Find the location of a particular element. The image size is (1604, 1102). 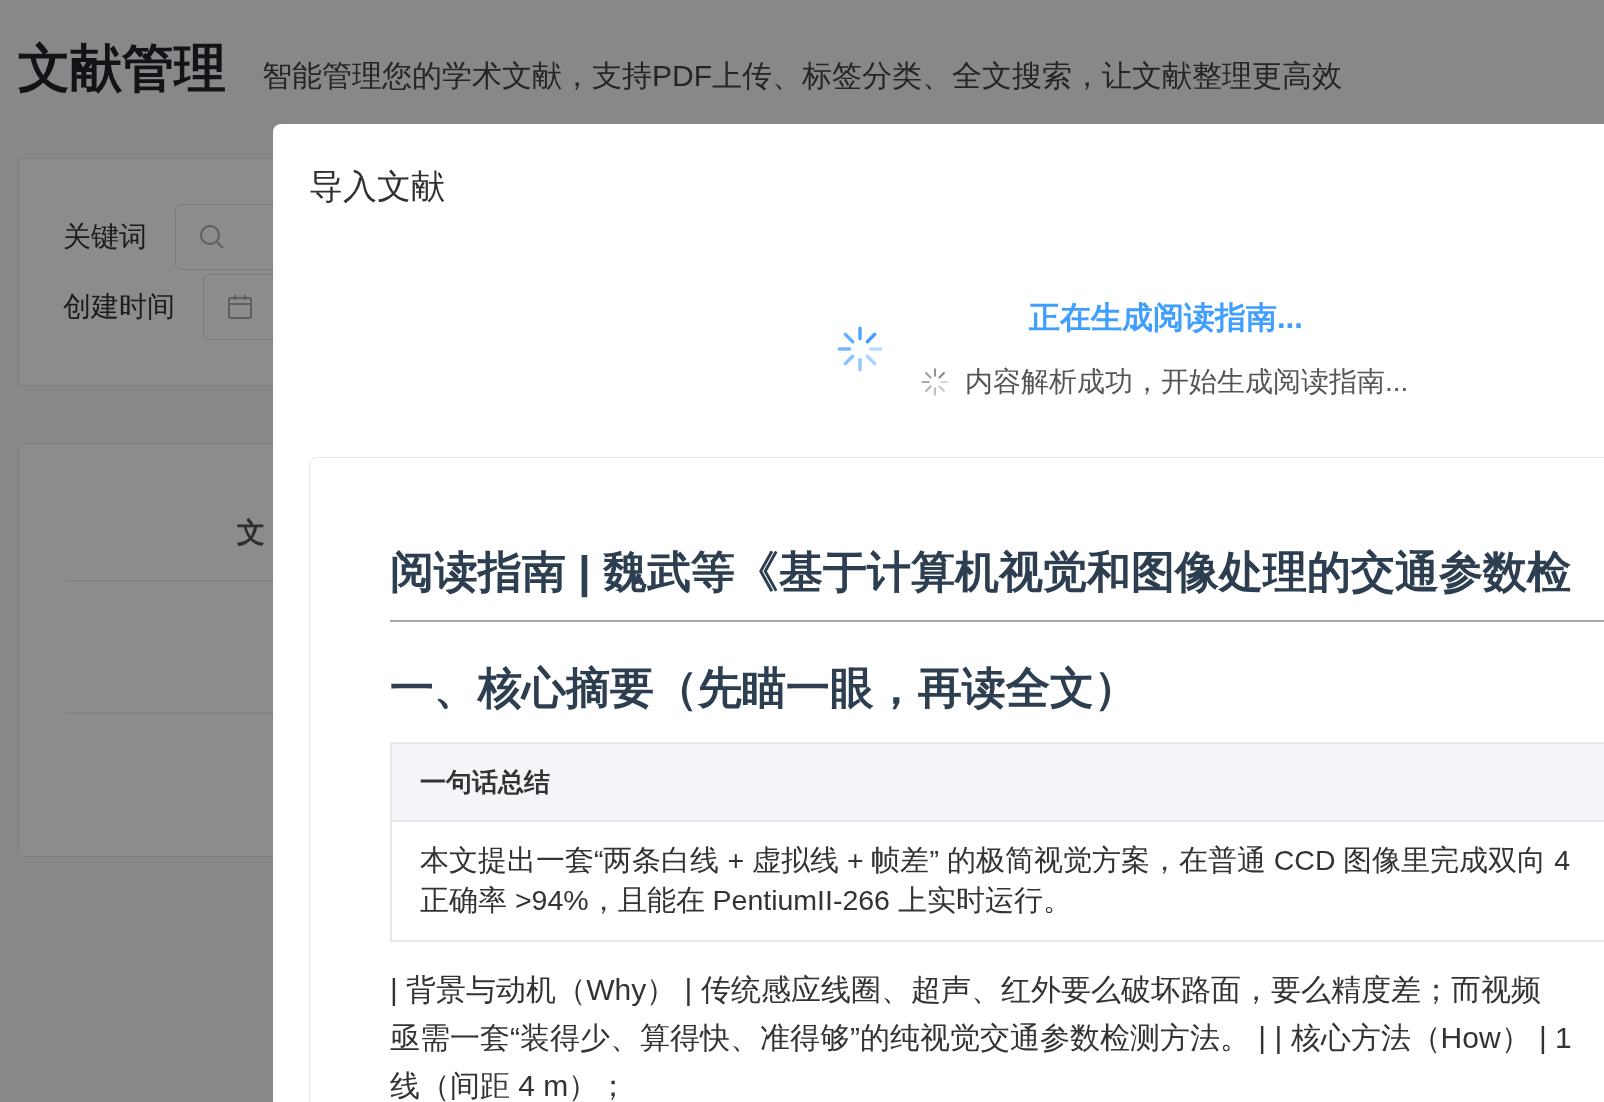

dialog-title: 导入文献 is located at coordinates (377, 186).